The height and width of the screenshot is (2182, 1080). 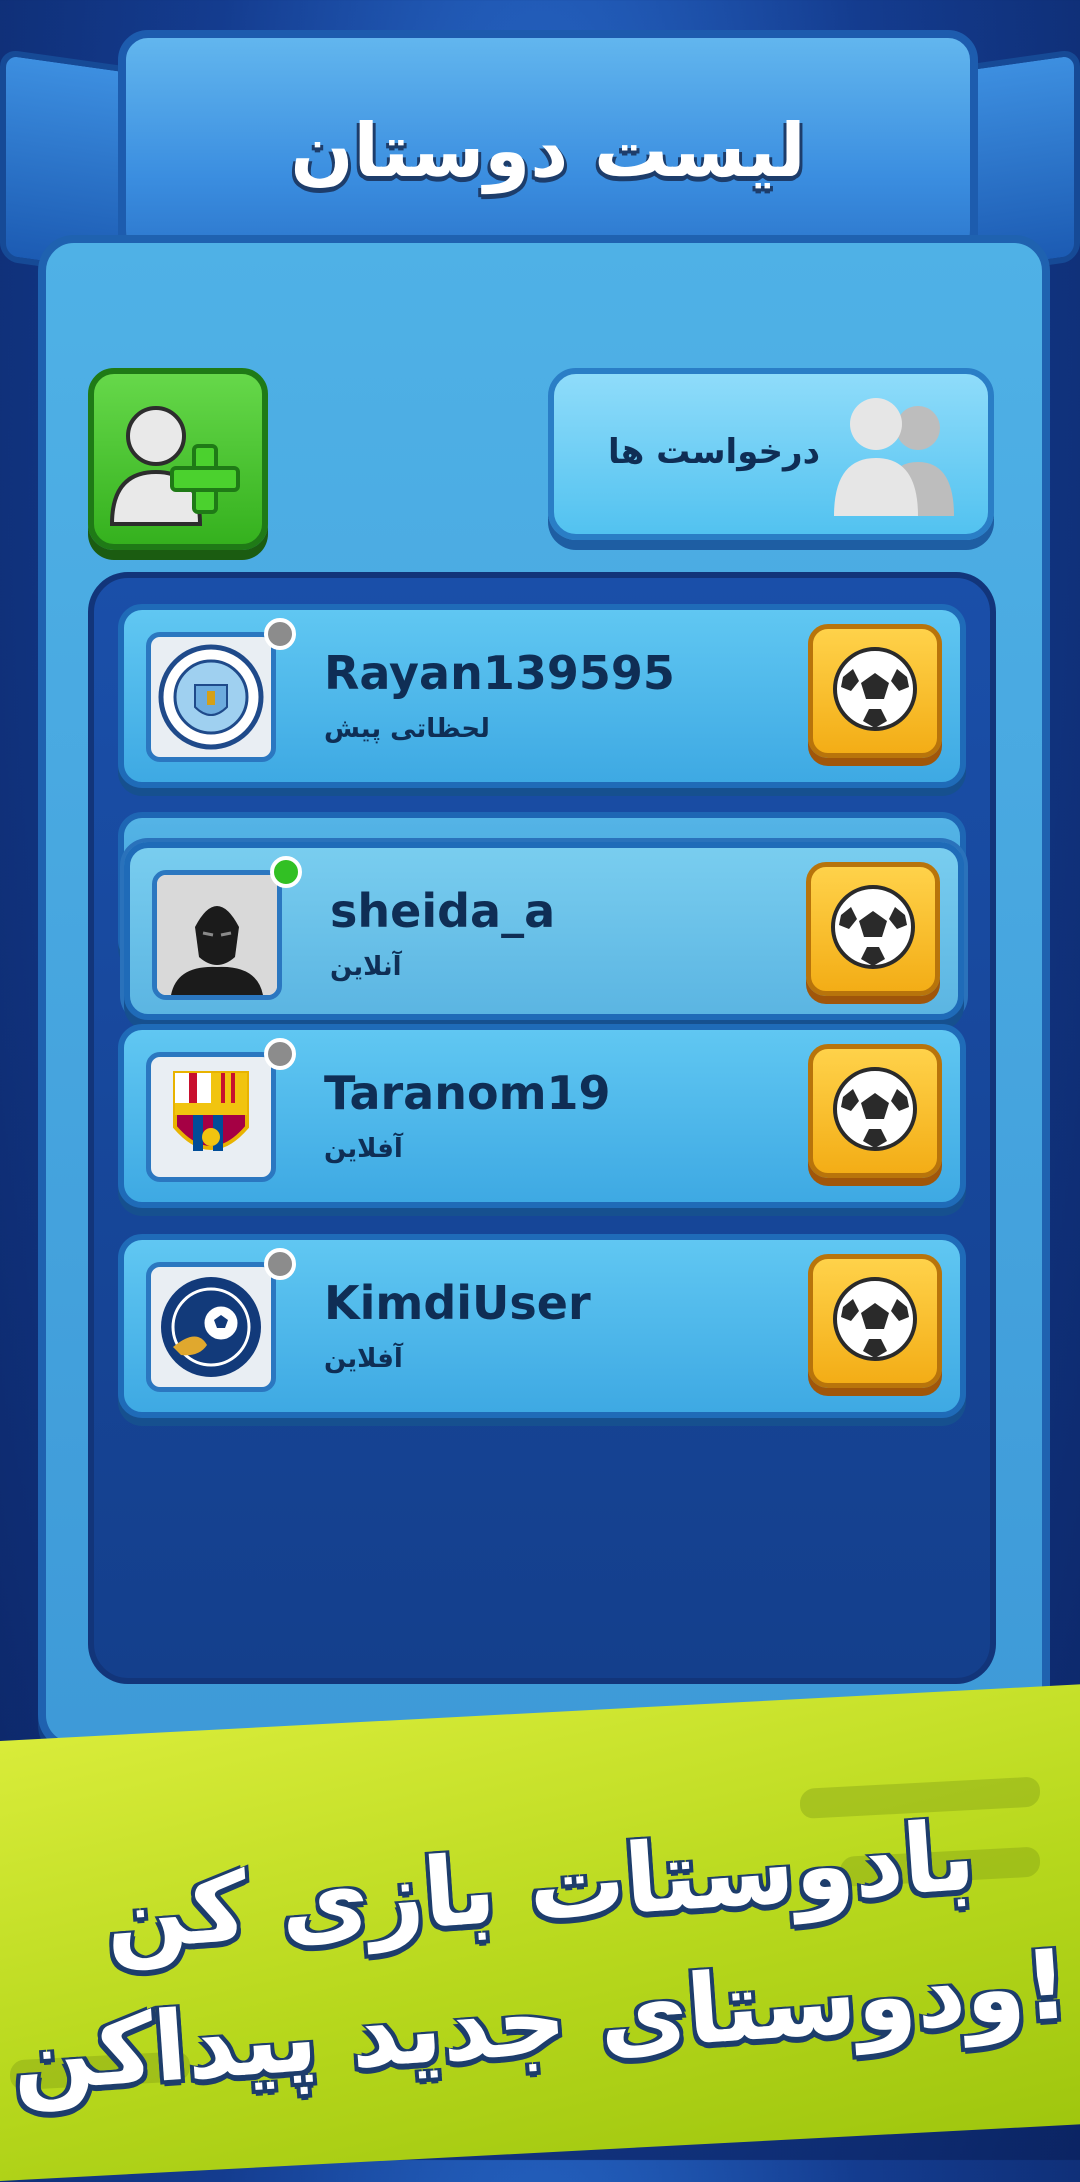 I want to click on friend-requests-label: درخواست ها, so click(x=714, y=452).